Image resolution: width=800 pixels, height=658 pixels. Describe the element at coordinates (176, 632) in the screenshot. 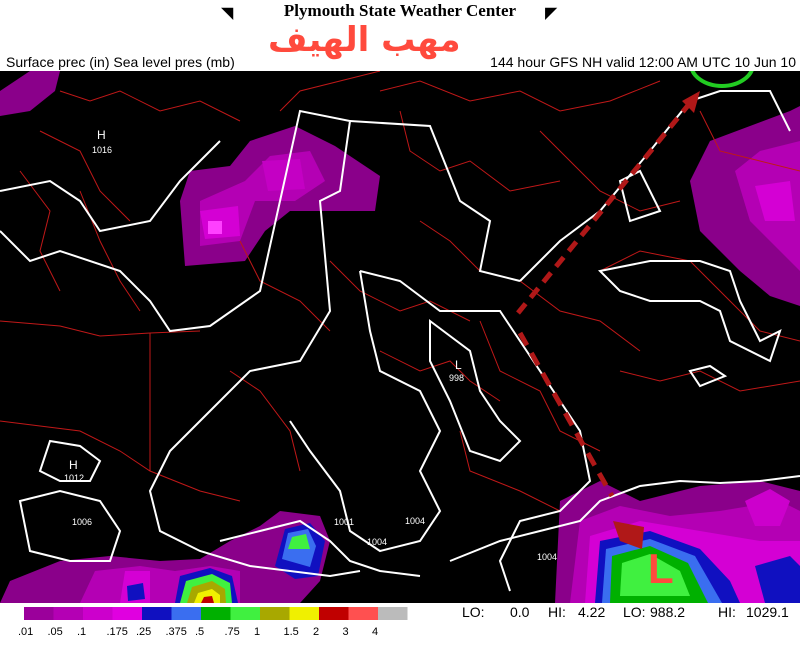

I see `legend-tick-label: .375` at that location.